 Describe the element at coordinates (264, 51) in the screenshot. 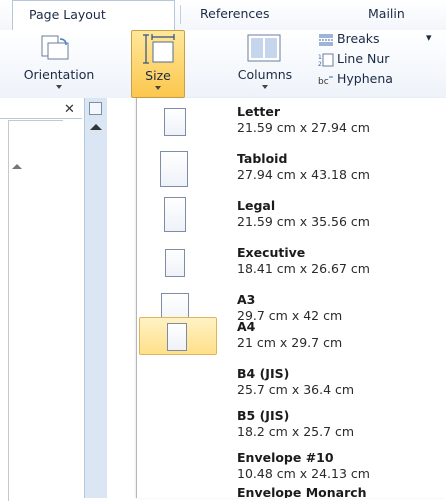

I see `columns-icon` at that location.